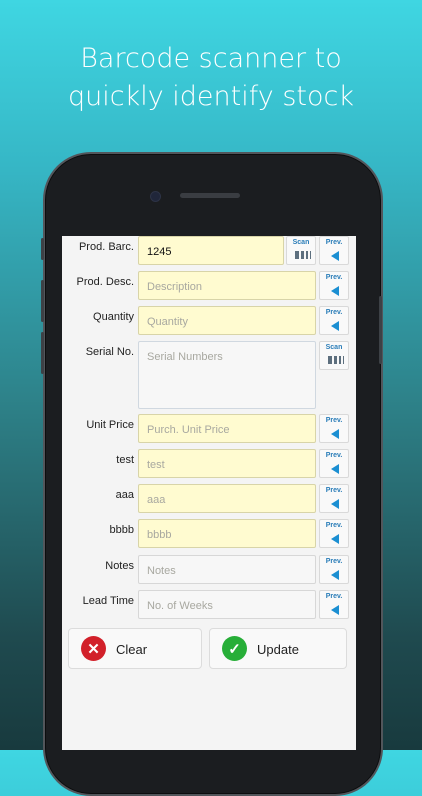 Image resolution: width=422 pixels, height=796 pixels. I want to click on prod-desc-input: Description, so click(227, 285).